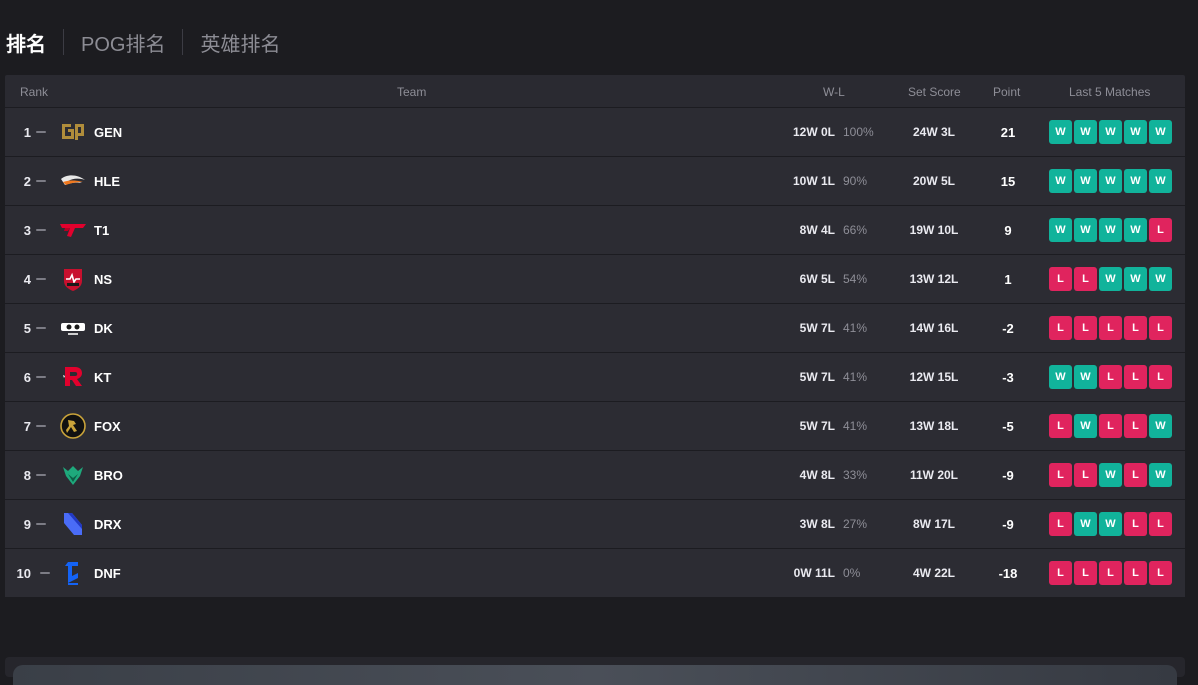 This screenshot has height=685, width=1198. I want to click on point: -2, so click(1008, 328).